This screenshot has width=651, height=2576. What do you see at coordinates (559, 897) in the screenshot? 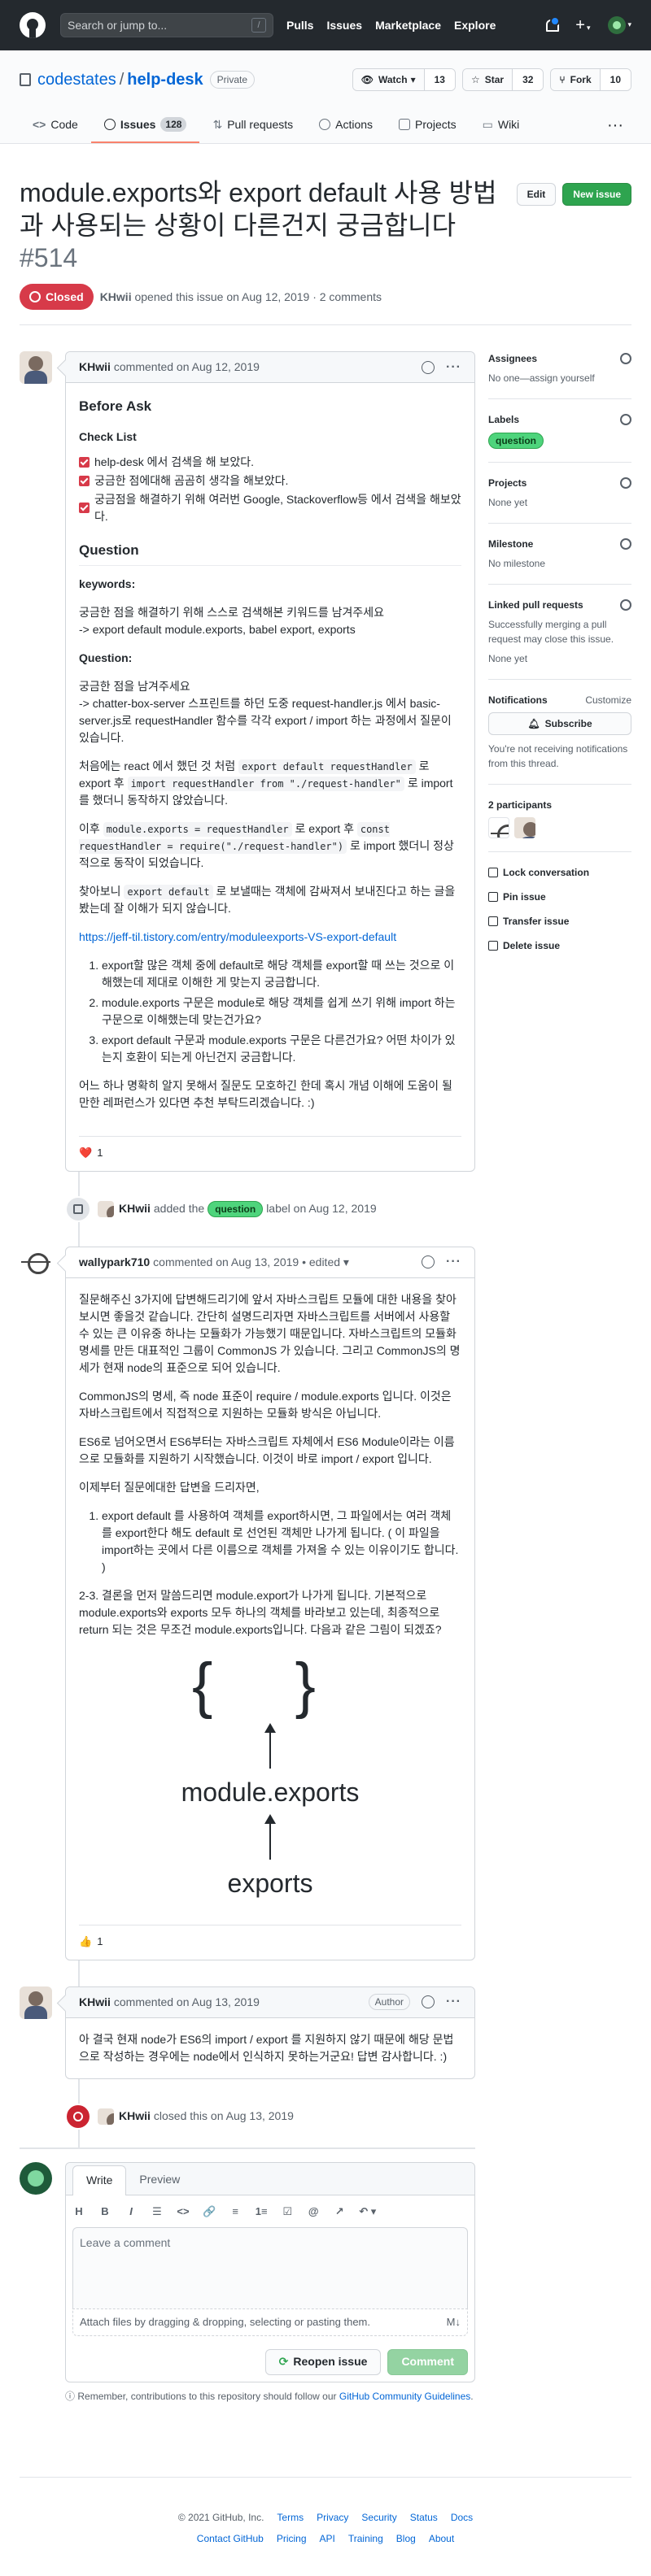
I see `pin-issue-link: Pin issue` at bounding box center [559, 897].